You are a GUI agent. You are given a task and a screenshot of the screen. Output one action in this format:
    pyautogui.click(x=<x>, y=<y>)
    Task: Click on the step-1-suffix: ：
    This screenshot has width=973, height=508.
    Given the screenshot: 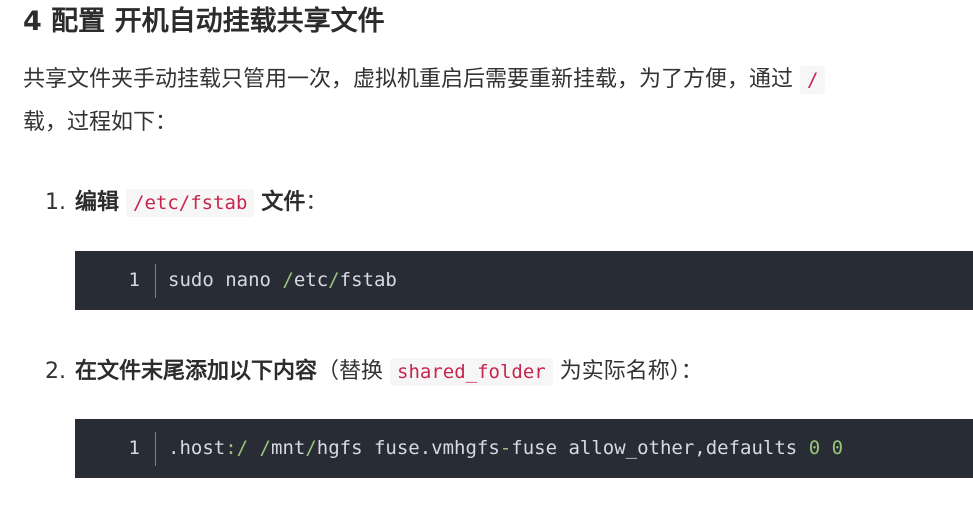 What is the action you would take?
    pyautogui.click(x=316, y=202)
    